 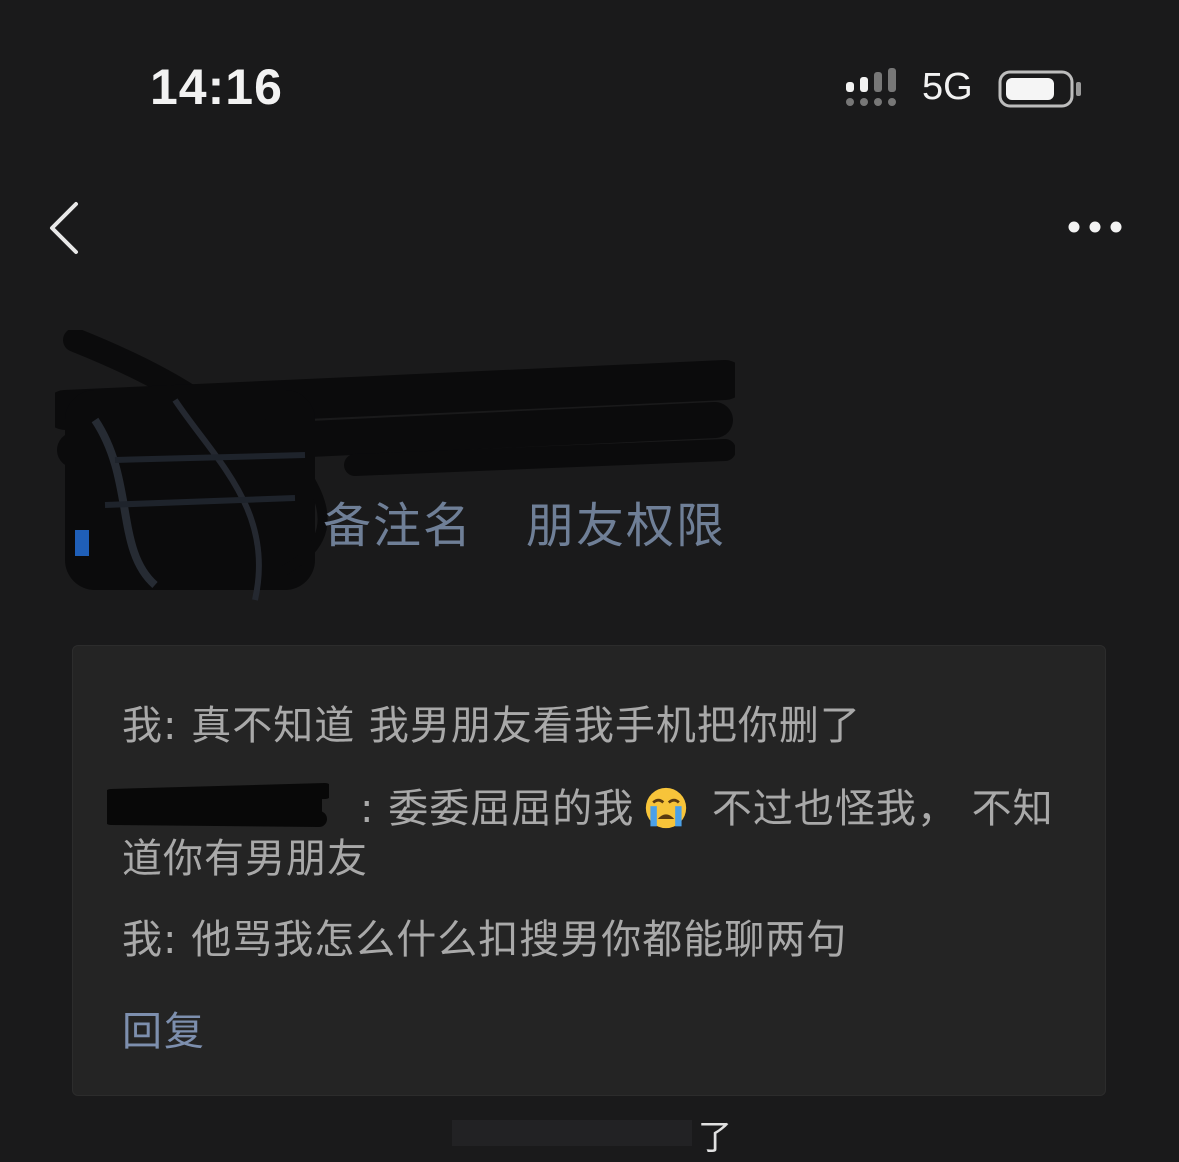 What do you see at coordinates (395, 465) in the screenshot?
I see `redacted-profile-scribble` at bounding box center [395, 465].